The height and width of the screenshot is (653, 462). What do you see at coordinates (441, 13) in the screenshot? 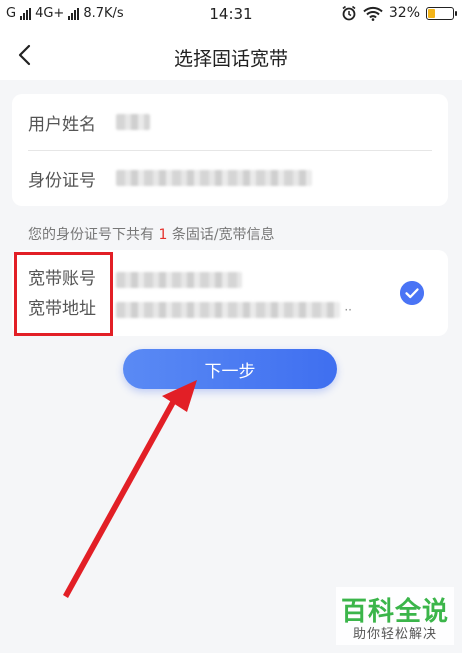
I see `battery-icon` at bounding box center [441, 13].